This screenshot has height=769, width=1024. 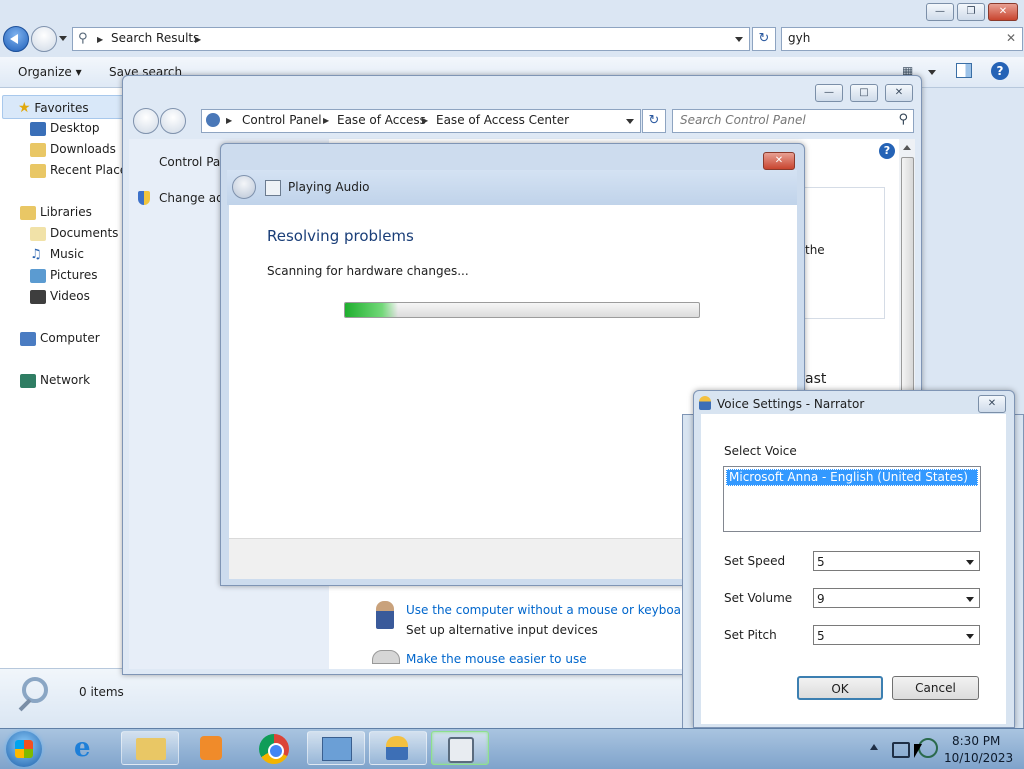 What do you see at coordinates (502, 120) in the screenshot?
I see `crumb-ease-of-access-center: Ease of Access Center` at bounding box center [502, 120].